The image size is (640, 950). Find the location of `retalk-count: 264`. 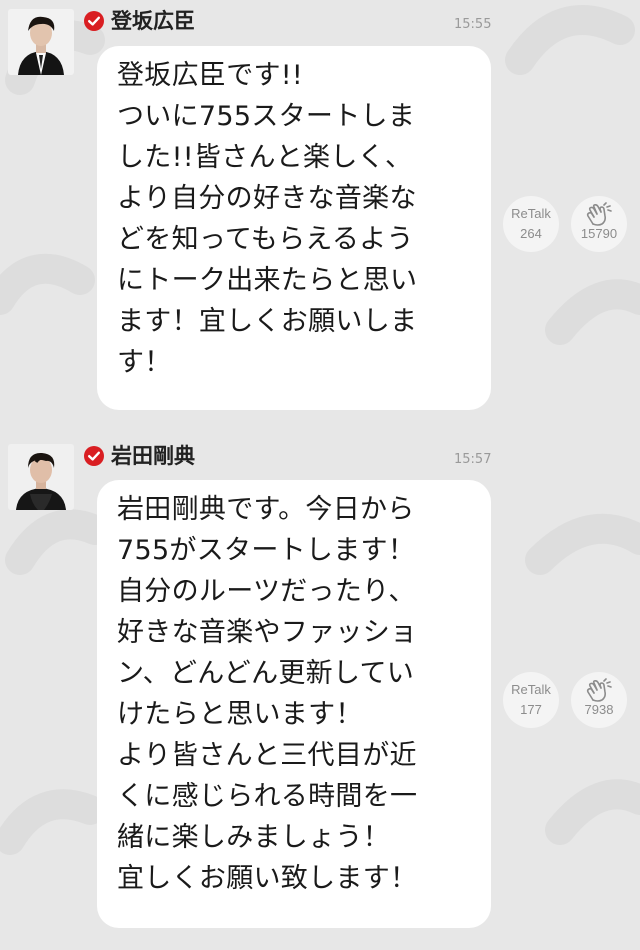

retalk-count: 264 is located at coordinates (531, 233).